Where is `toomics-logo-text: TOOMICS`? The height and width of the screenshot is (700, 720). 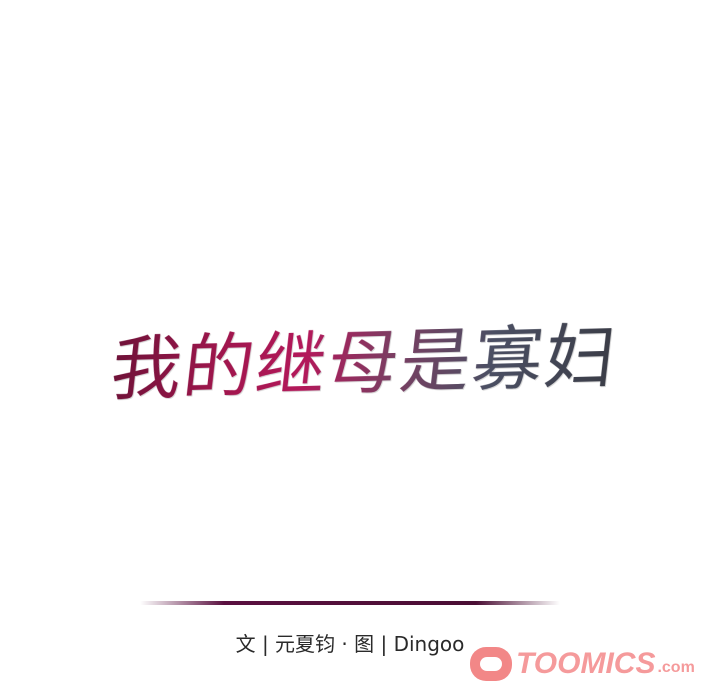
toomics-logo-text: TOOMICS is located at coordinates (586, 663).